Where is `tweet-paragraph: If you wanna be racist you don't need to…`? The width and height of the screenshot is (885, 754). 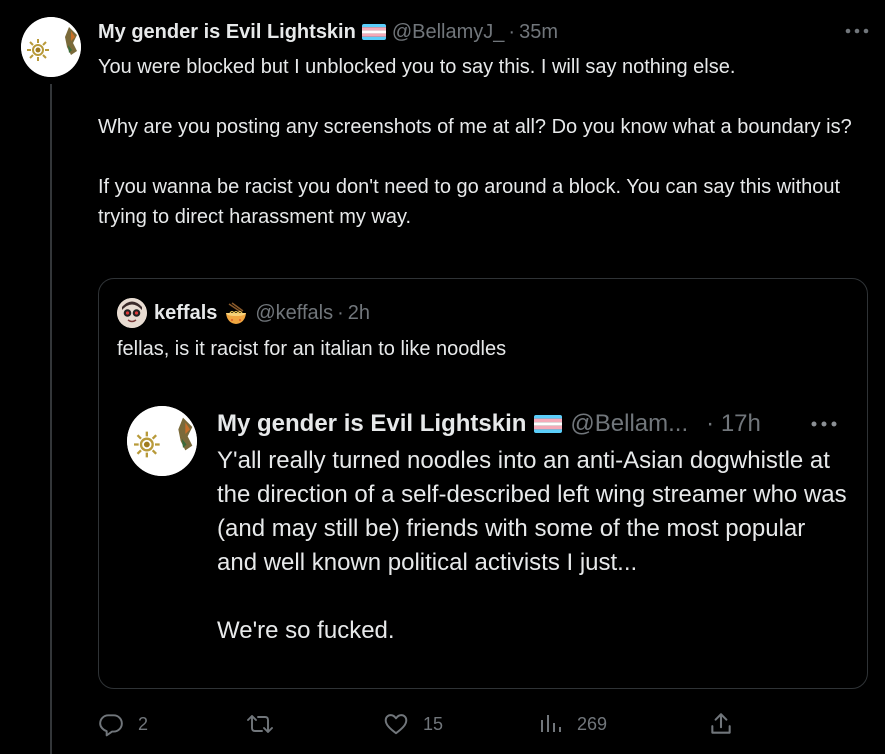 tweet-paragraph: If you wanna be racist you don't need to… is located at coordinates (469, 202).